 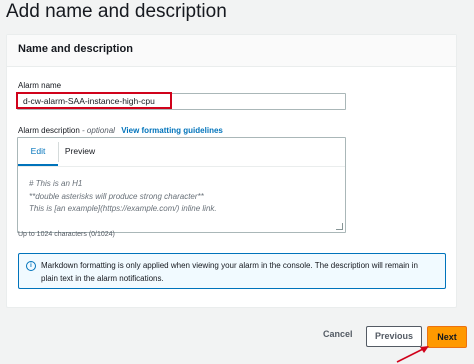 What do you see at coordinates (412, 354) in the screenshot?
I see `annotation-arrow-icon` at bounding box center [412, 354].